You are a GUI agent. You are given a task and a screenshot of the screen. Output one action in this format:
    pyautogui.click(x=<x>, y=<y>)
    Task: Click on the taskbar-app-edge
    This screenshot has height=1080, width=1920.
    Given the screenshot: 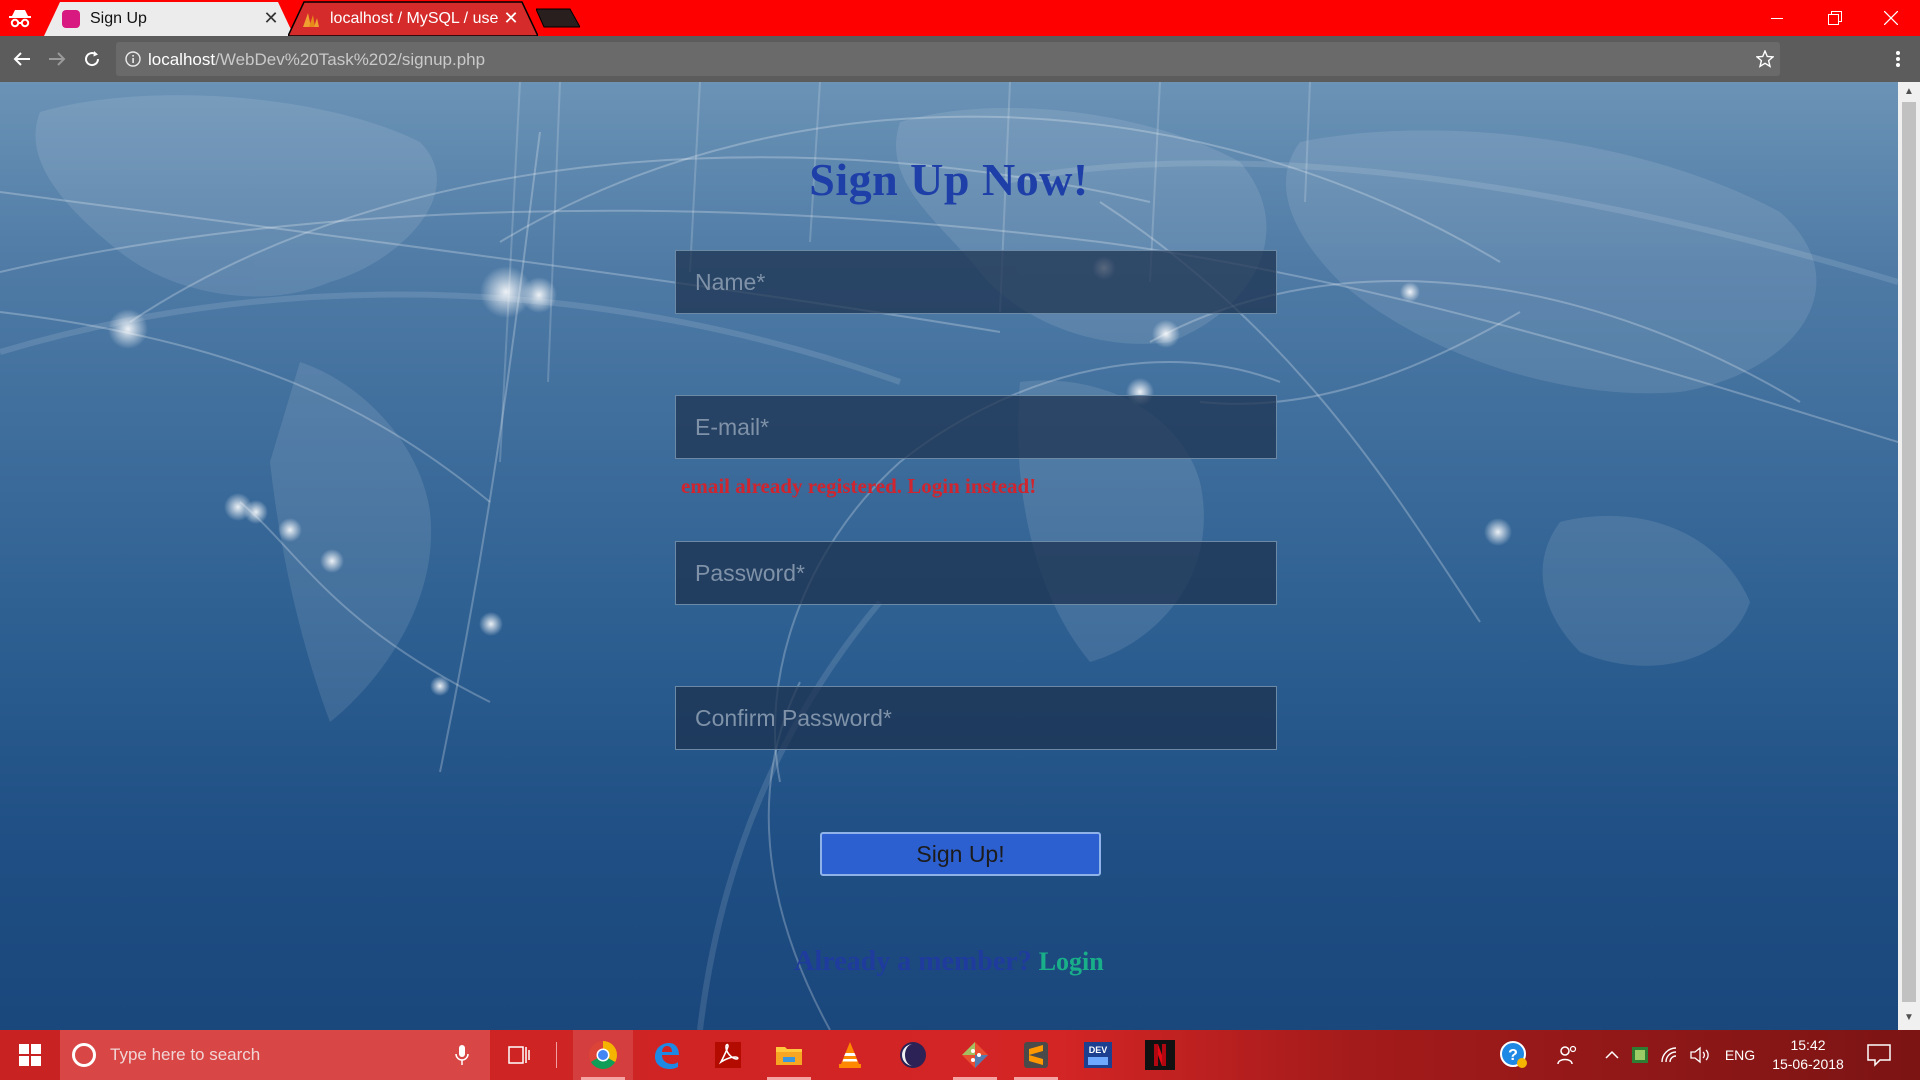 What is the action you would take?
    pyautogui.click(x=666, y=1055)
    